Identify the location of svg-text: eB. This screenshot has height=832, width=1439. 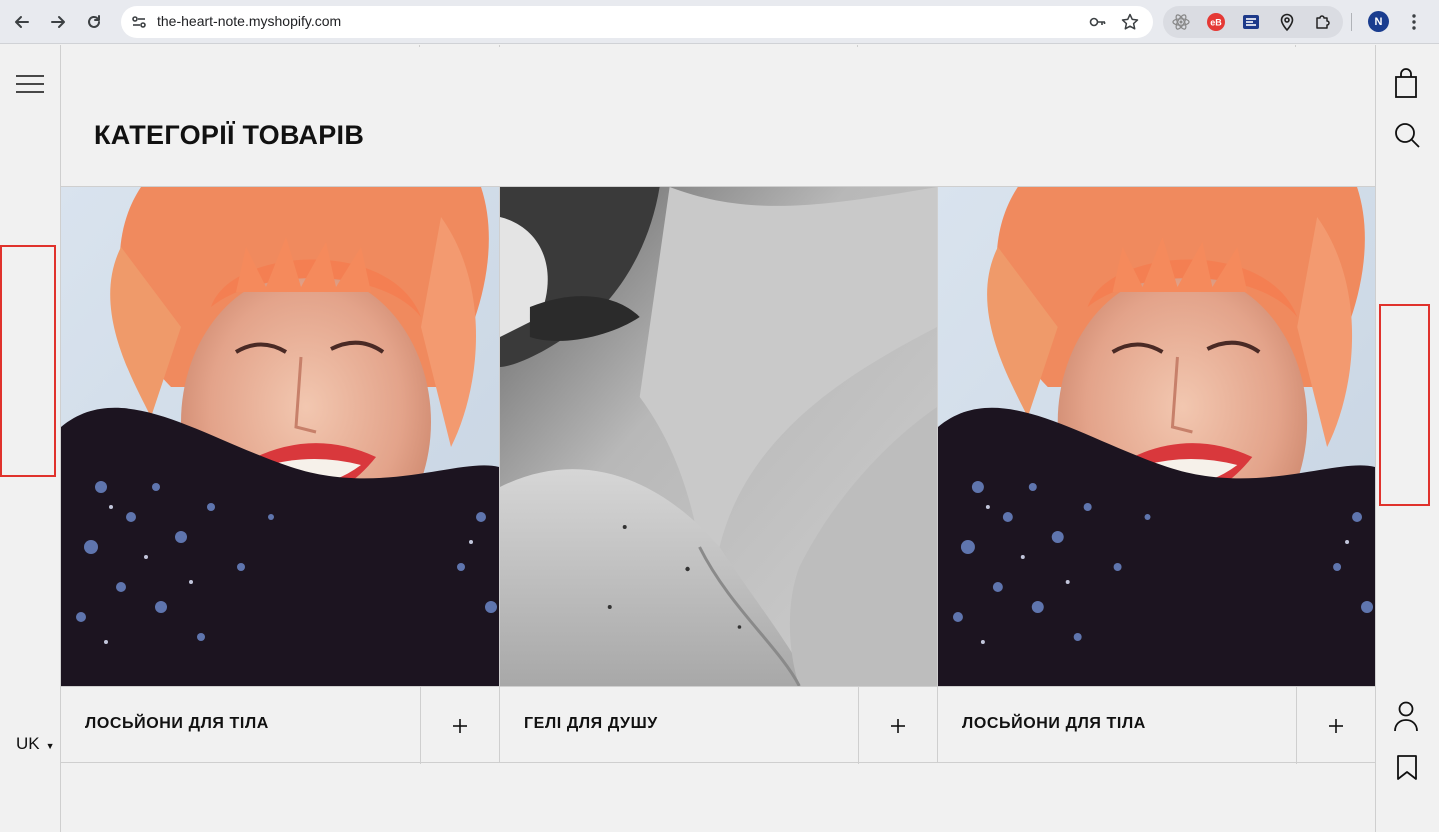
(1216, 23).